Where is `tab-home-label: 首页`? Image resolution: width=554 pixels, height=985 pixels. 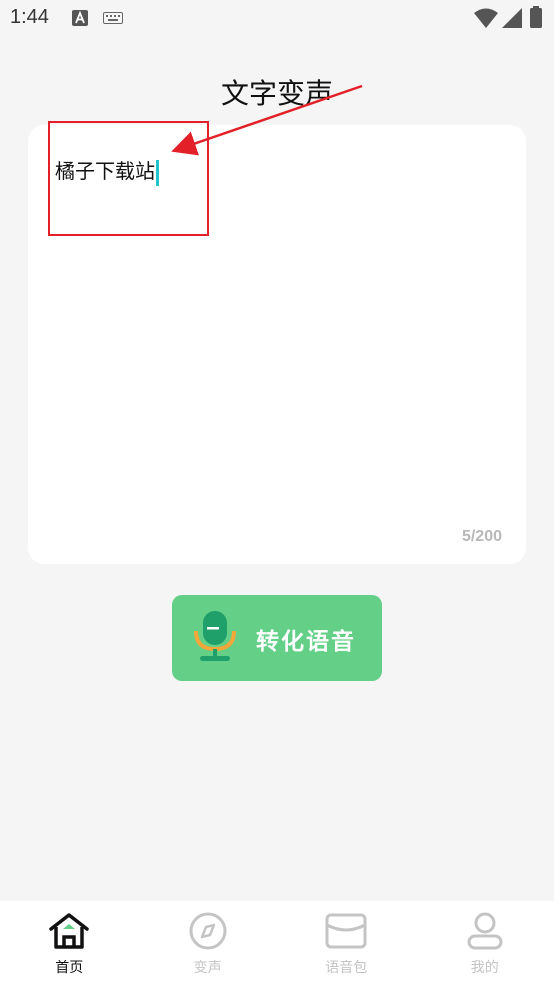
tab-home-label: 首页 is located at coordinates (69, 968).